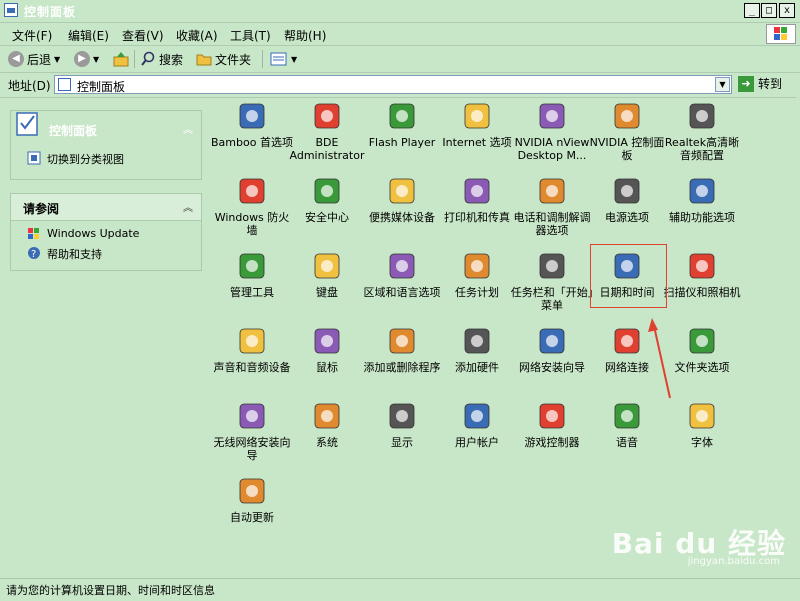 The height and width of the screenshot is (601, 800). What do you see at coordinates (327, 416) in the screenshot?
I see `system-icon` at bounding box center [327, 416].